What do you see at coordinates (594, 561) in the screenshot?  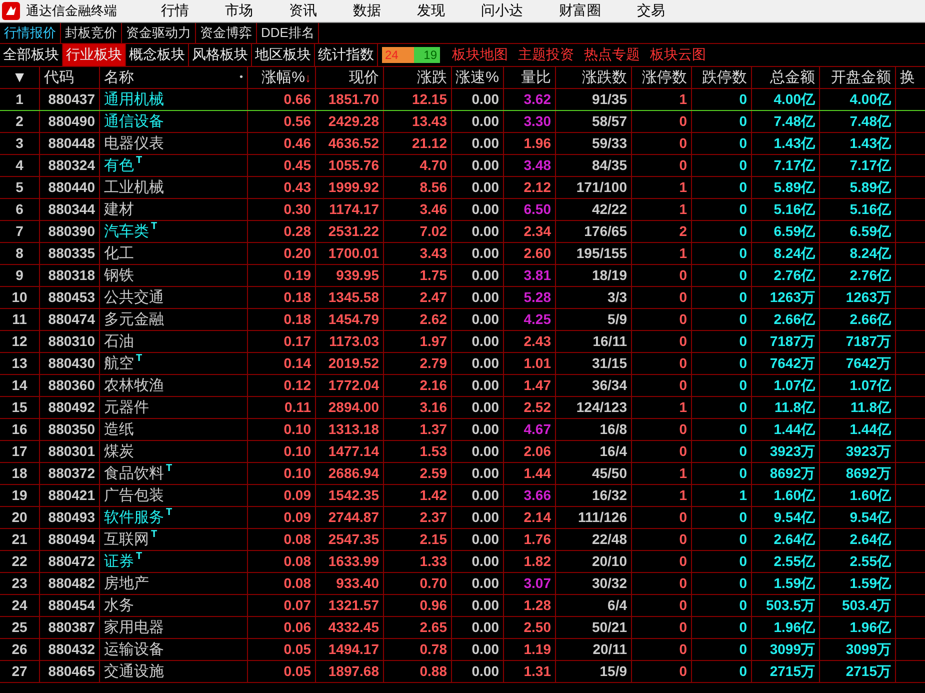 I see `table-cell: 20/10` at bounding box center [594, 561].